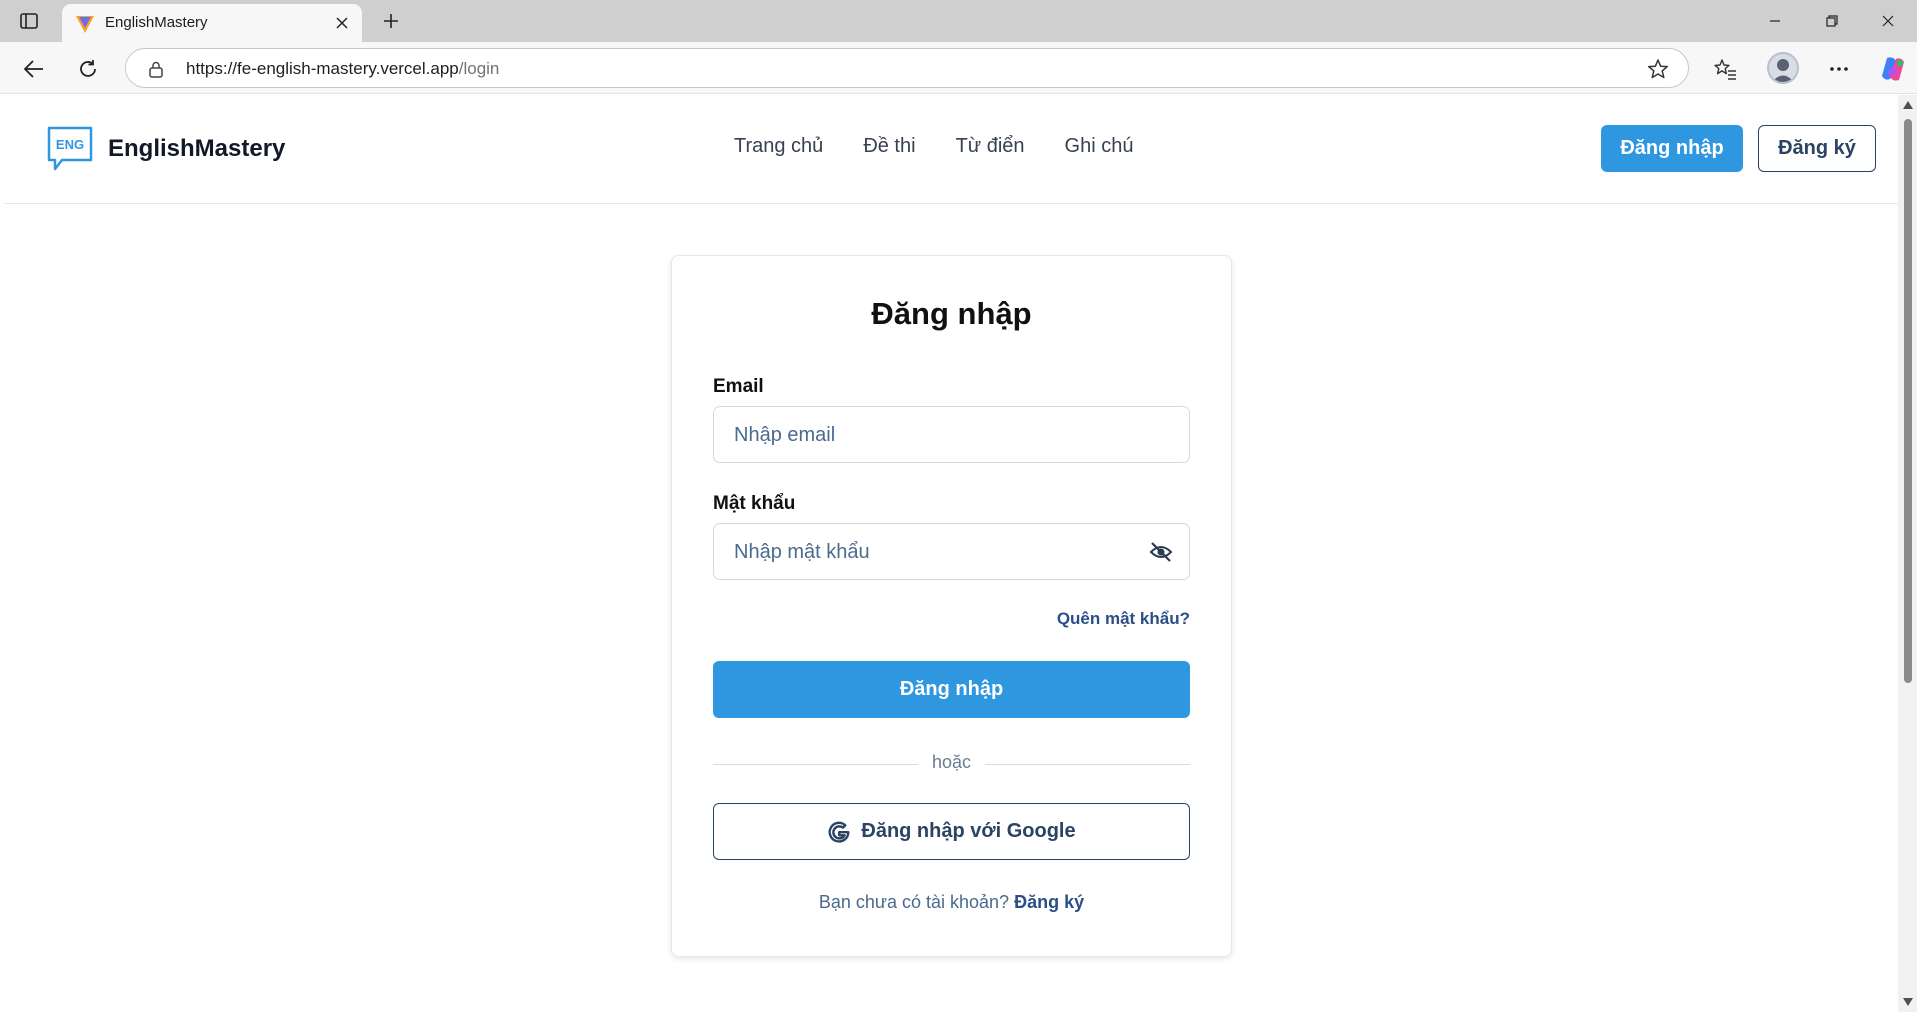  Describe the element at coordinates (1832, 21) in the screenshot. I see `restore-icon` at that location.